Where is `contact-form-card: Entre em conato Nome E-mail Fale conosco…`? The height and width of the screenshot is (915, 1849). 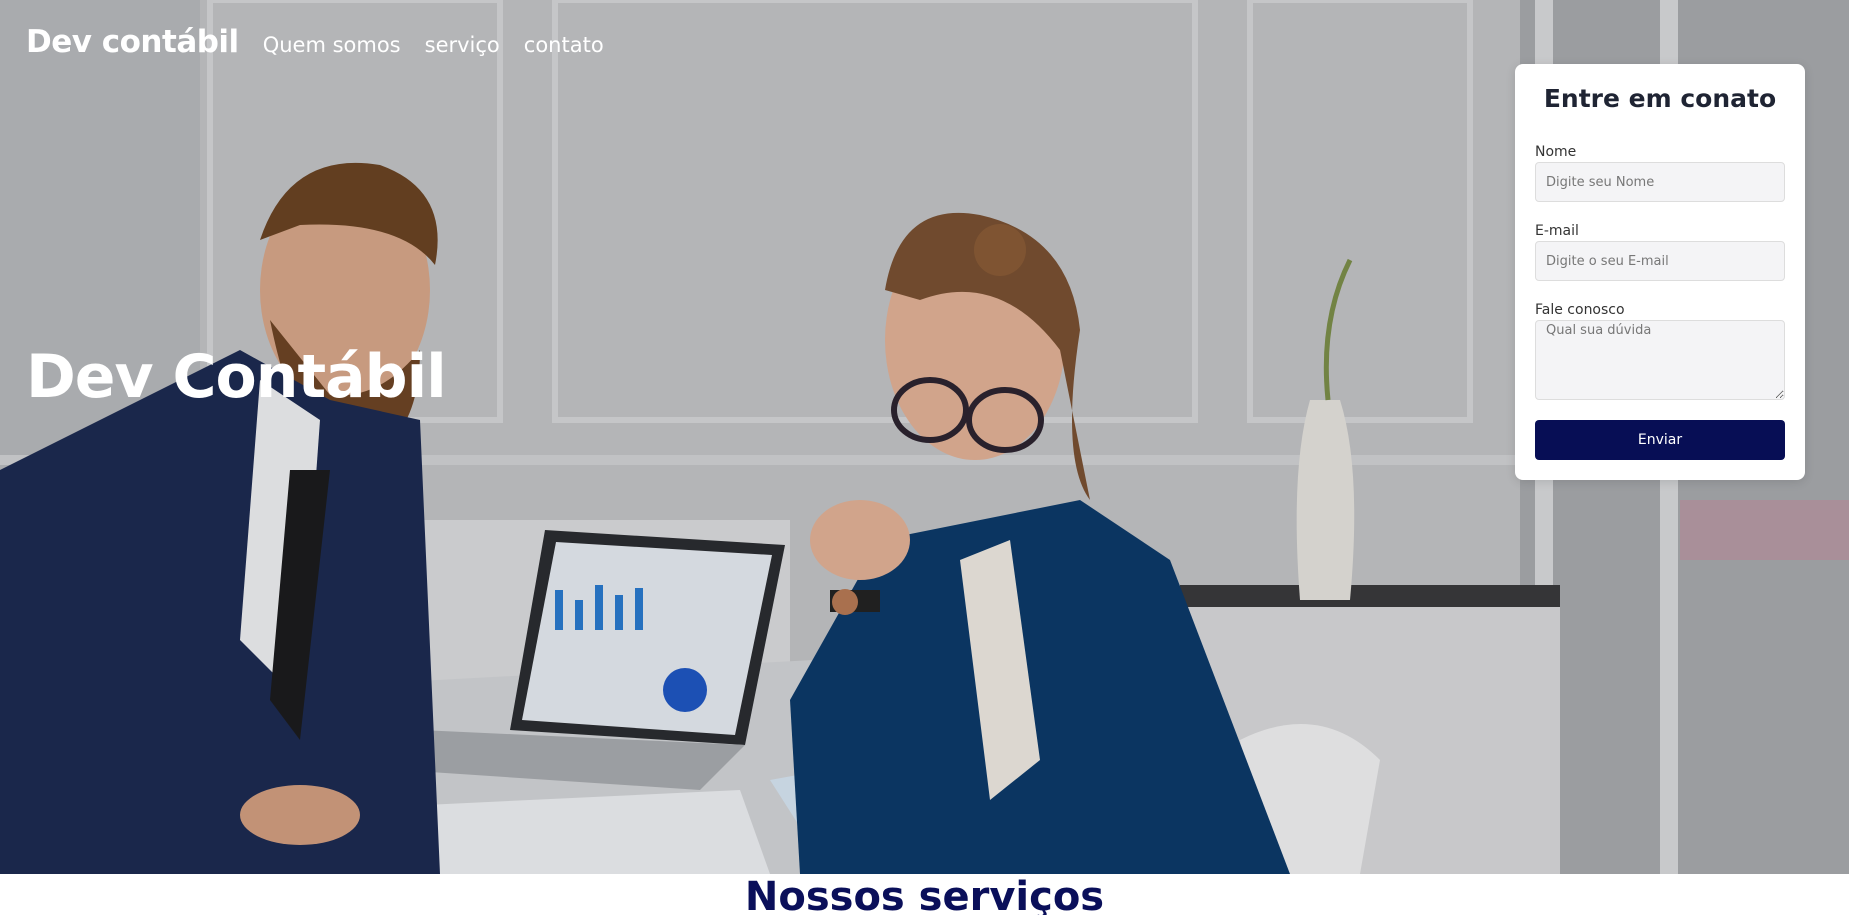
contact-form-card: Entre em conato Nome E-mail Fale conosco… is located at coordinates (1660, 272).